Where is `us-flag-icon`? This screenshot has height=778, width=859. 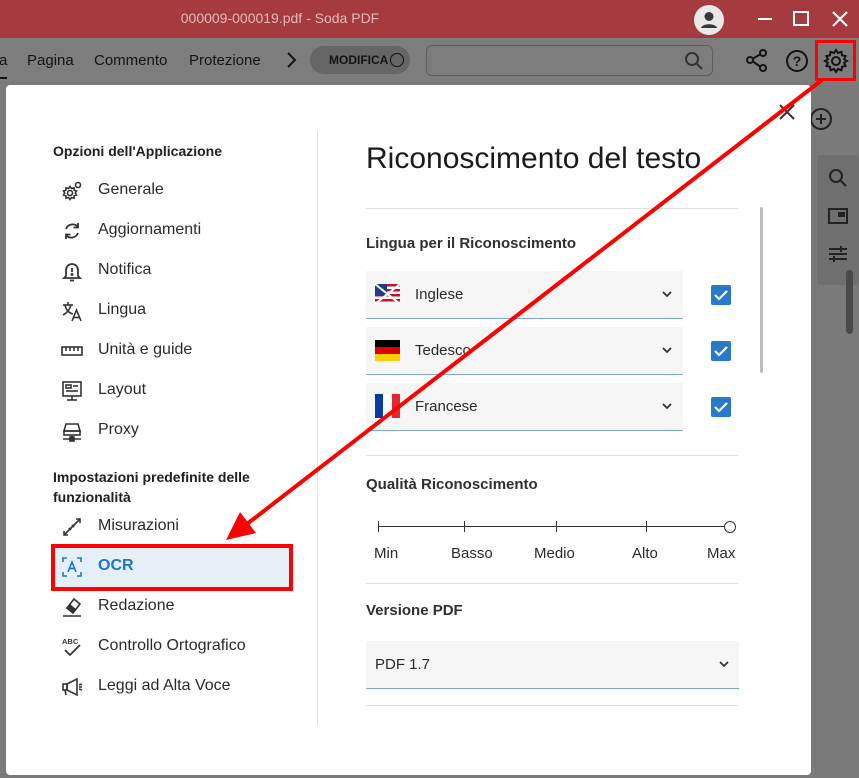 us-flag-icon is located at coordinates (387, 294).